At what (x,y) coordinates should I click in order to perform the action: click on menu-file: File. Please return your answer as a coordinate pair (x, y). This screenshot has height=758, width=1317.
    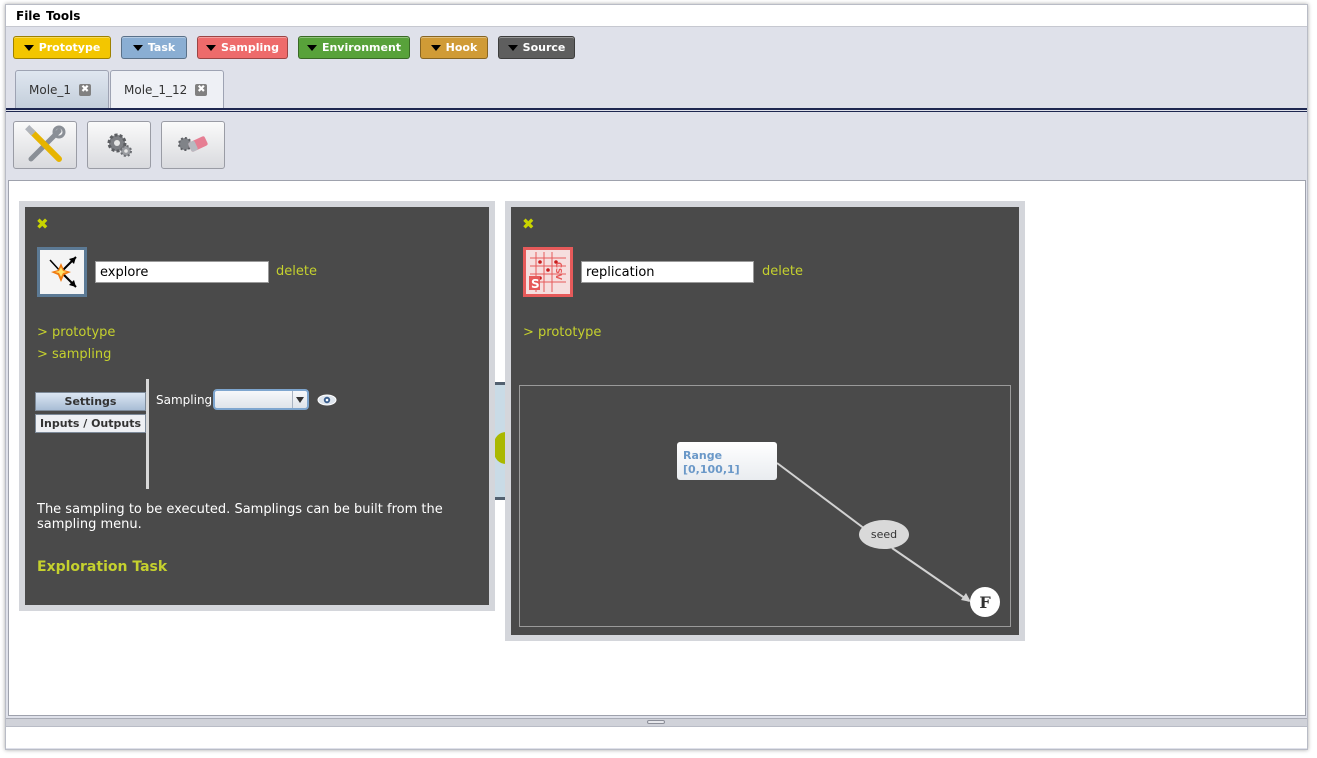
    Looking at the image, I should click on (28, 16).